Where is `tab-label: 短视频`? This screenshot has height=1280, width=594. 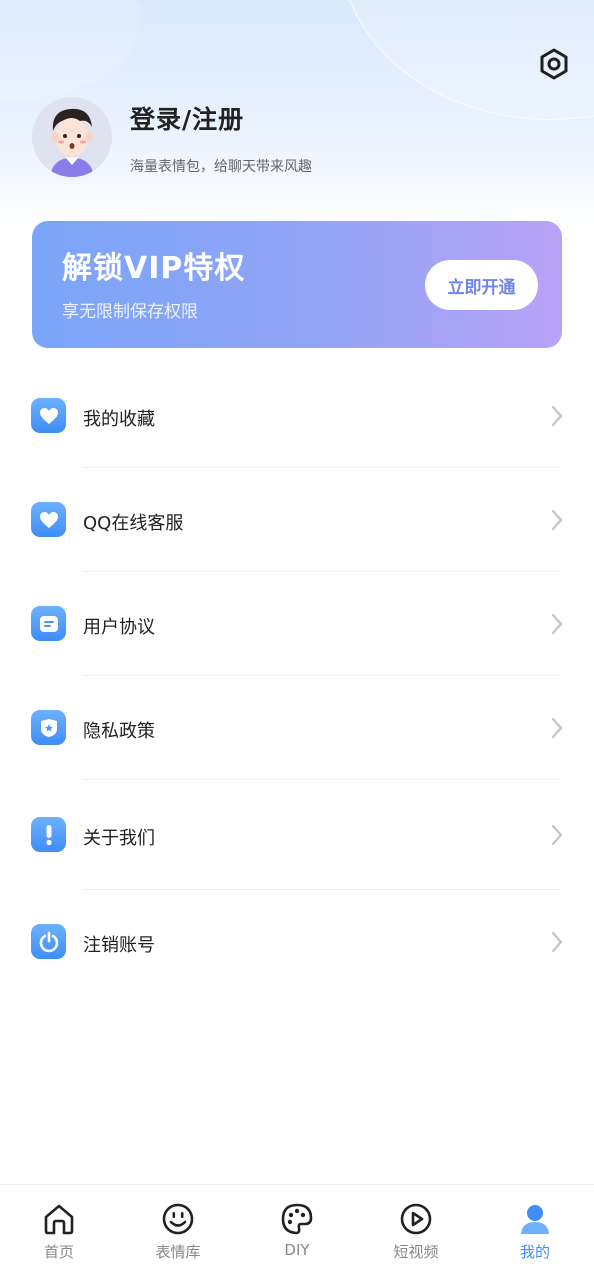 tab-label: 短视频 is located at coordinates (416, 1252).